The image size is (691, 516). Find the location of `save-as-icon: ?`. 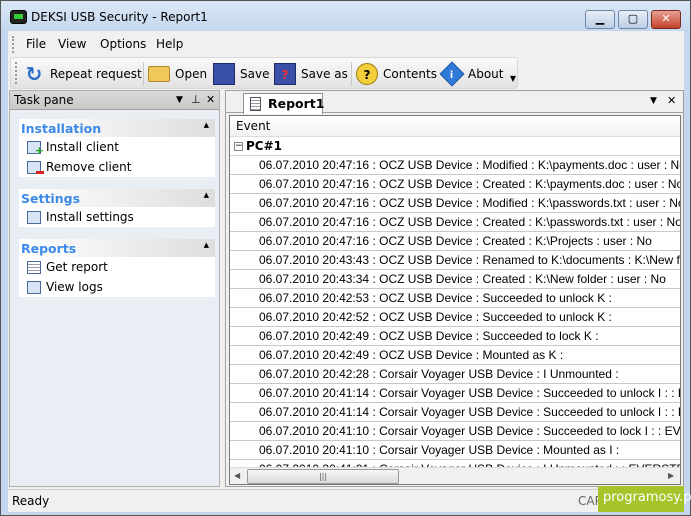

save-as-icon: ? is located at coordinates (285, 74).